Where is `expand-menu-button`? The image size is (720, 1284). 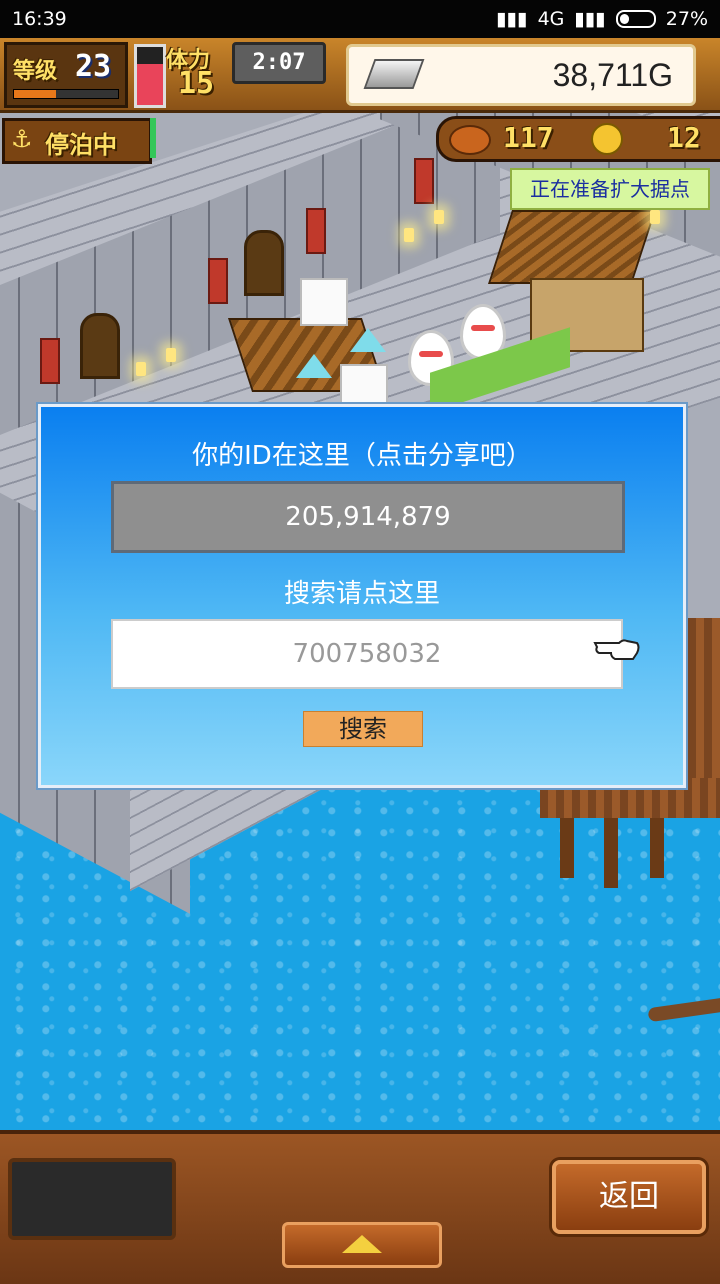
expand-menu-button is located at coordinates (362, 1245).